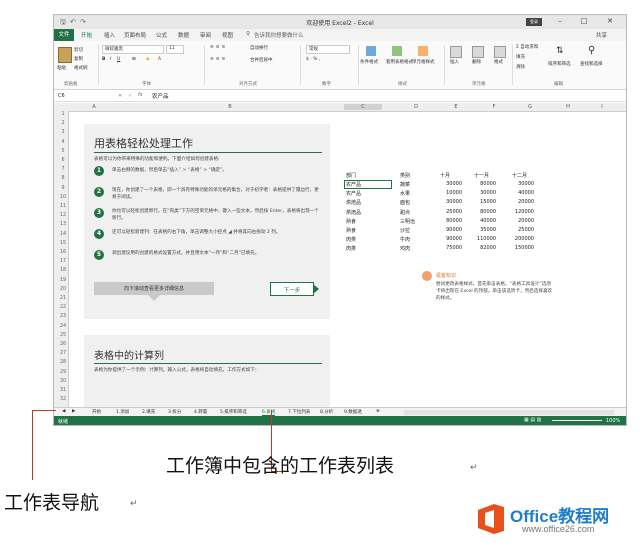 Image resolution: width=640 pixels, height=551 pixels. What do you see at coordinates (103, 59) in the screenshot?
I see `bold-button: B` at bounding box center [103, 59].